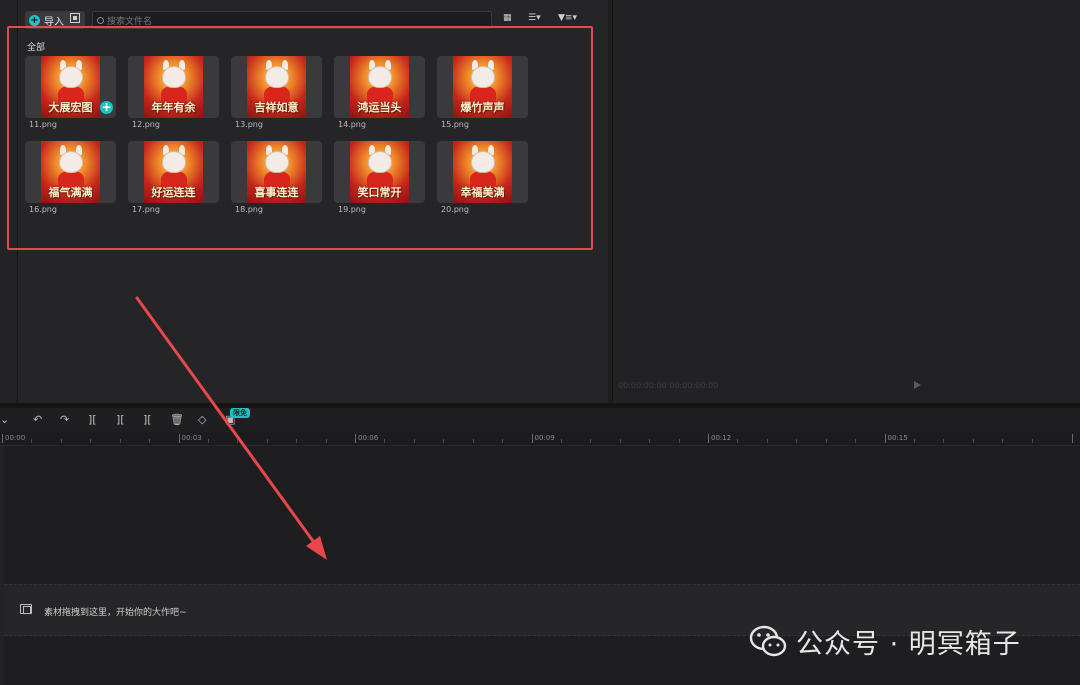 This screenshot has width=1080, height=685. I want to click on ruler-tick-label: 00:06, so click(368, 438).